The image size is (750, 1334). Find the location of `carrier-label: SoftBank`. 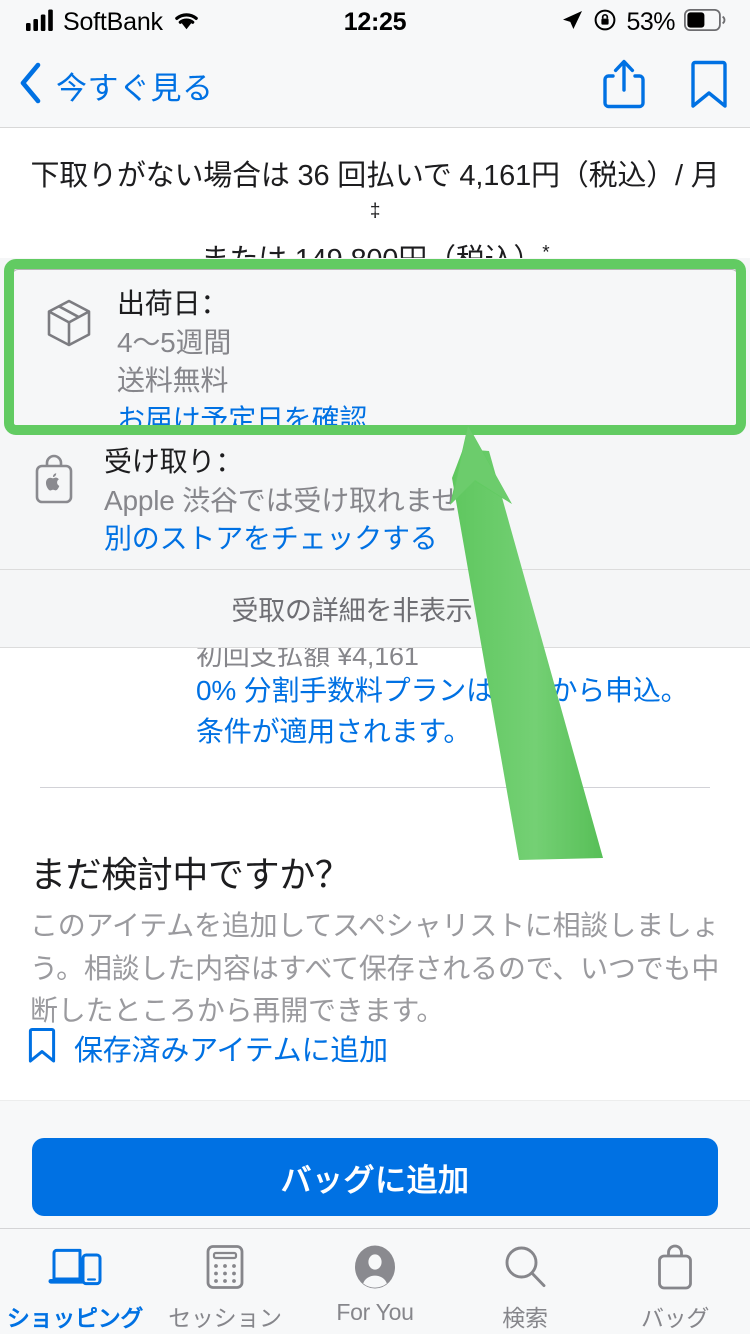

carrier-label: SoftBank is located at coordinates (113, 21).